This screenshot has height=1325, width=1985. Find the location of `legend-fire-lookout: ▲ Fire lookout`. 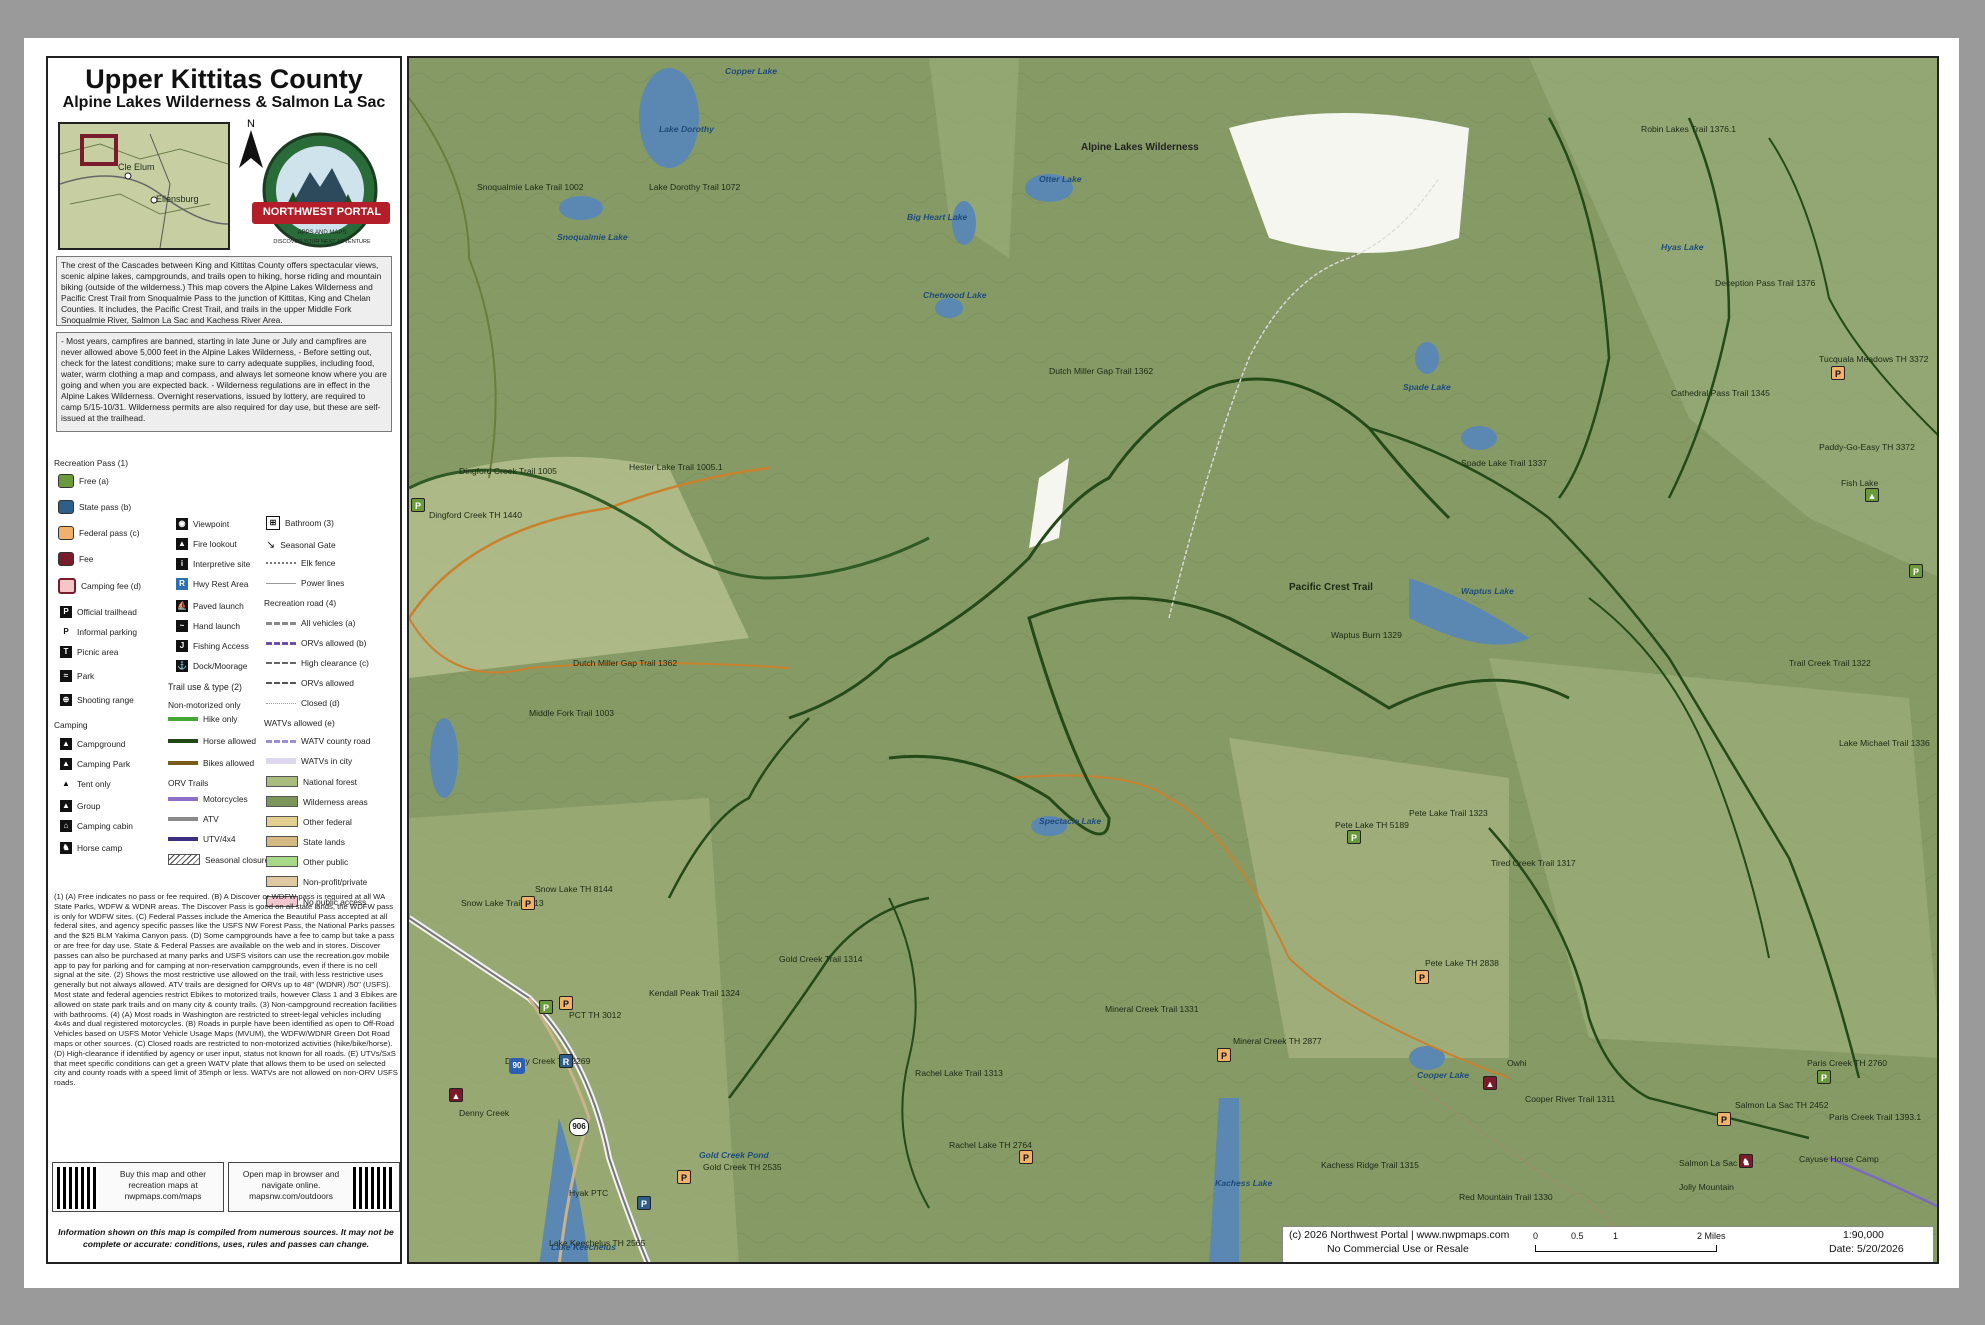

legend-fire-lookout: ▲ Fire lookout is located at coordinates (206, 544).